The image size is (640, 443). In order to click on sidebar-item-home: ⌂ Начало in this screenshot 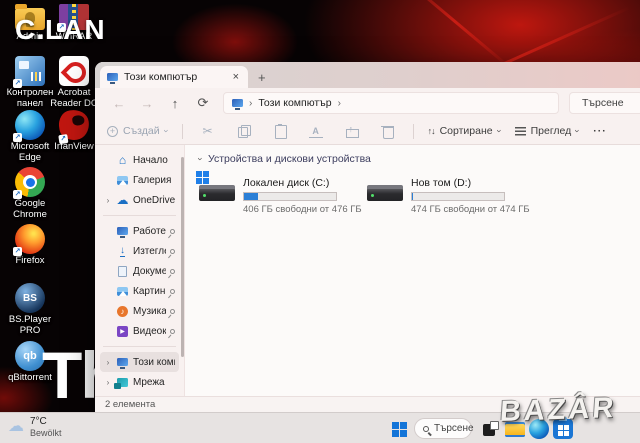, I will do `click(139, 160)`.